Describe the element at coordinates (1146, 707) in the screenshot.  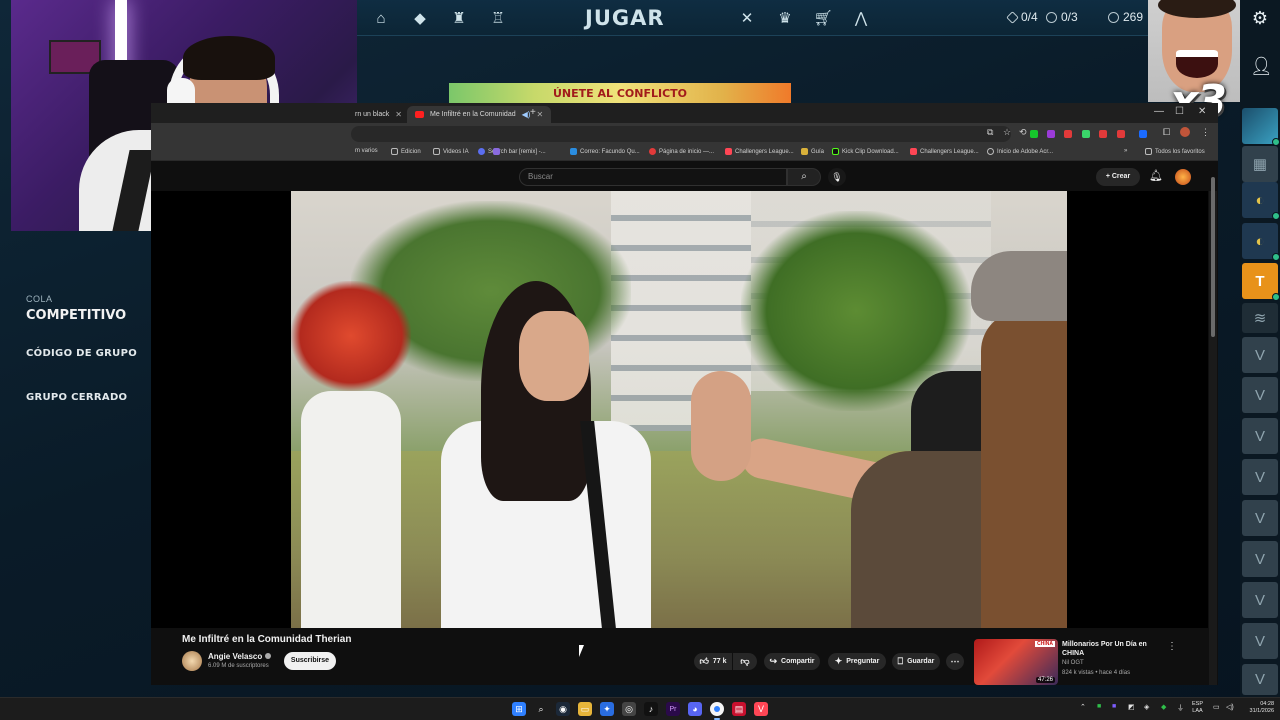
I see `tray-app-icon: ◈` at that location.